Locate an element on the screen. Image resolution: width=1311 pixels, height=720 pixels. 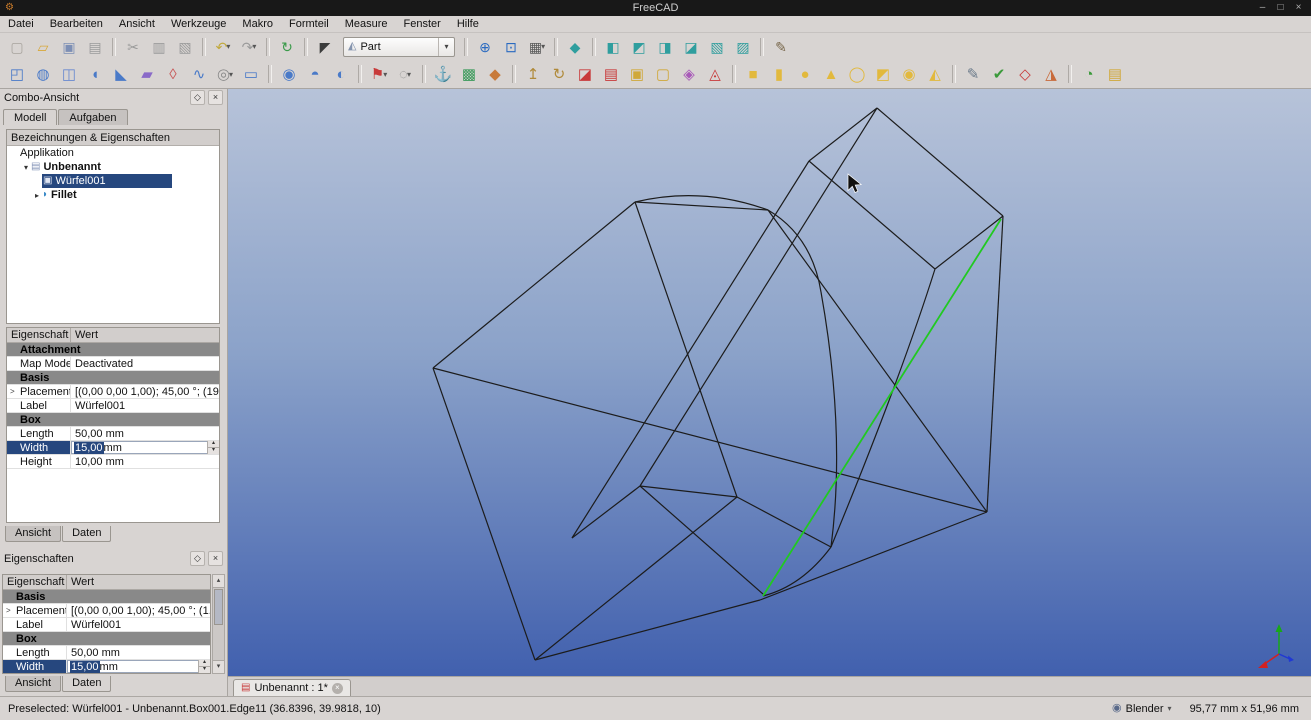
zoom-fit-all-button: ⊕ is located at coordinates (485, 47).